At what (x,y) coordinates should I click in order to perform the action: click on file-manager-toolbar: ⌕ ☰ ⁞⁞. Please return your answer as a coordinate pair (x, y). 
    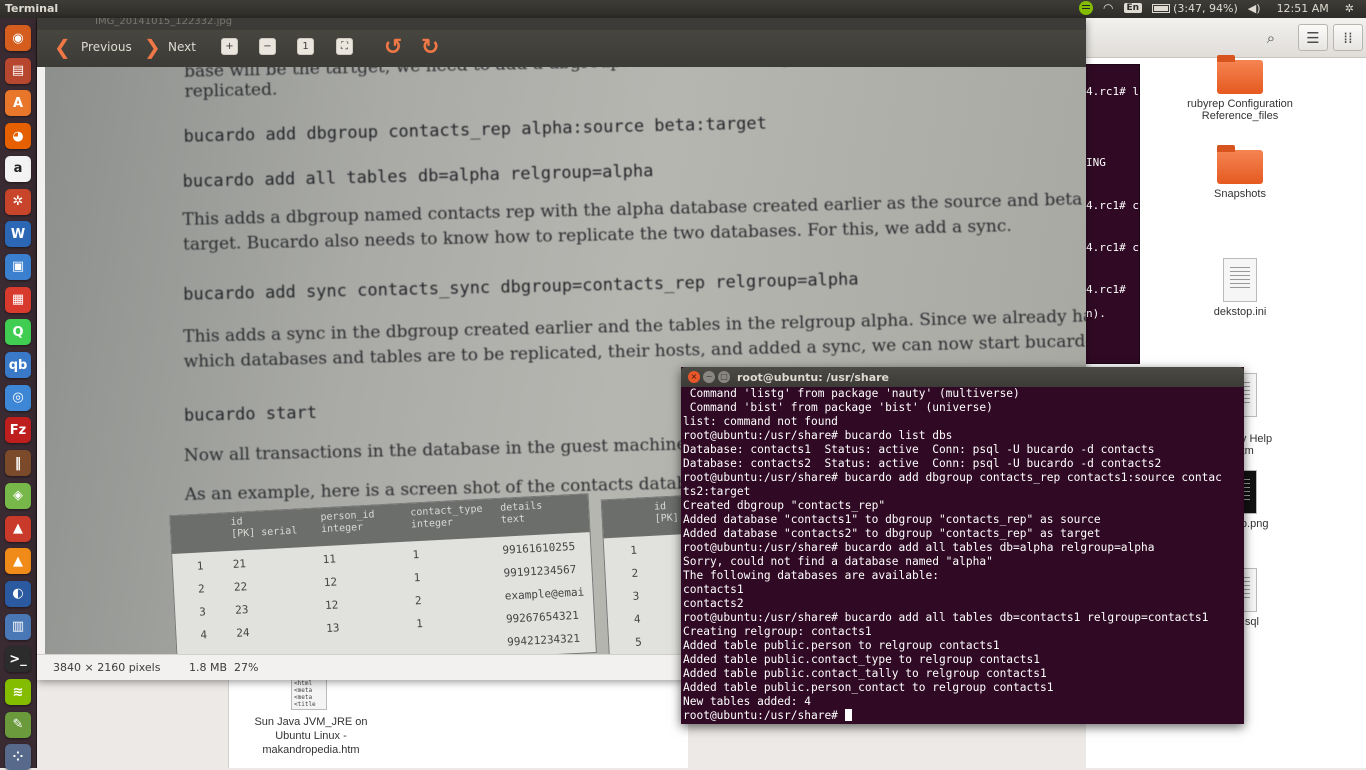
    Looking at the image, I should click on (1226, 38).